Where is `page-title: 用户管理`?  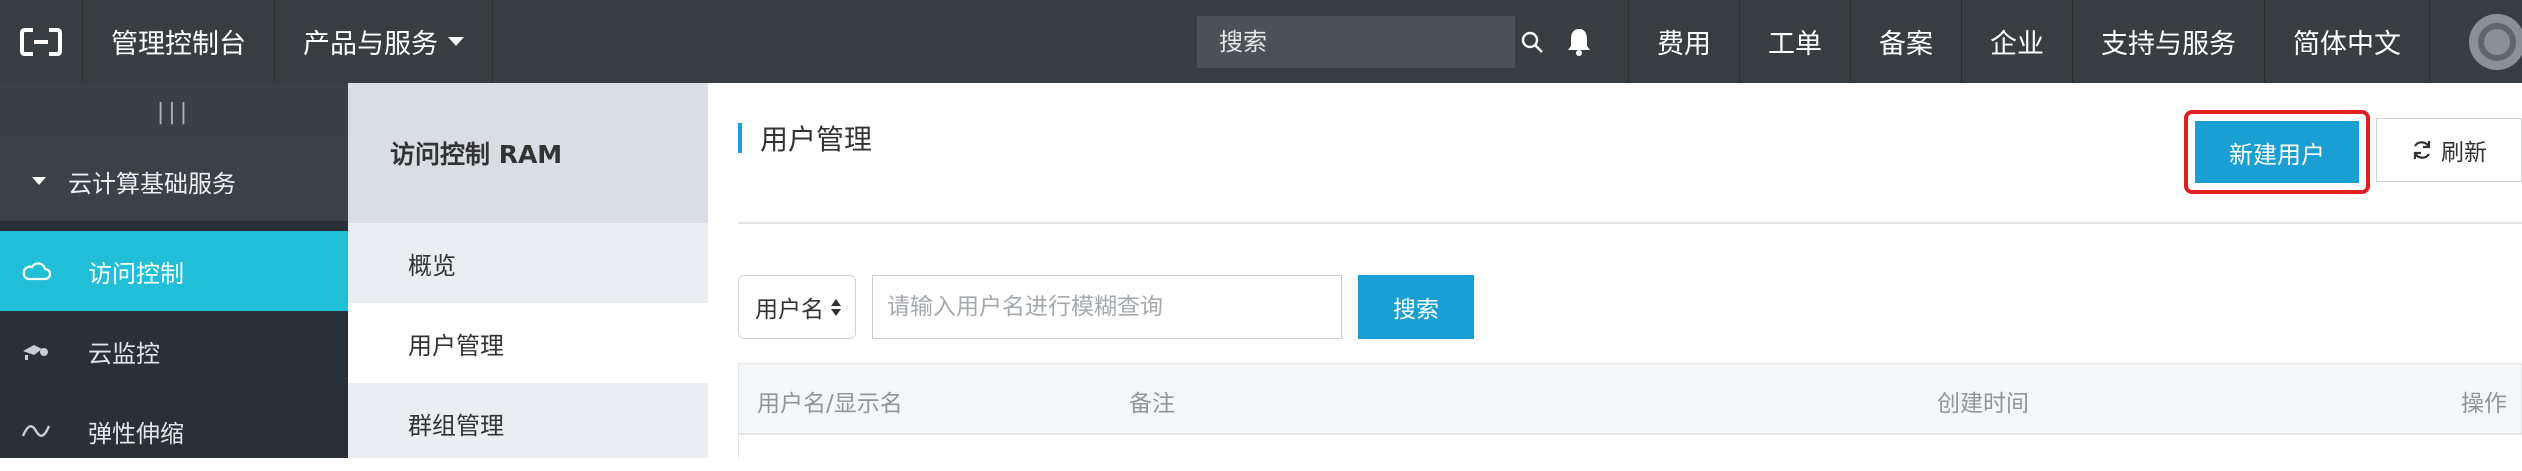
page-title: 用户管理 is located at coordinates (816, 139).